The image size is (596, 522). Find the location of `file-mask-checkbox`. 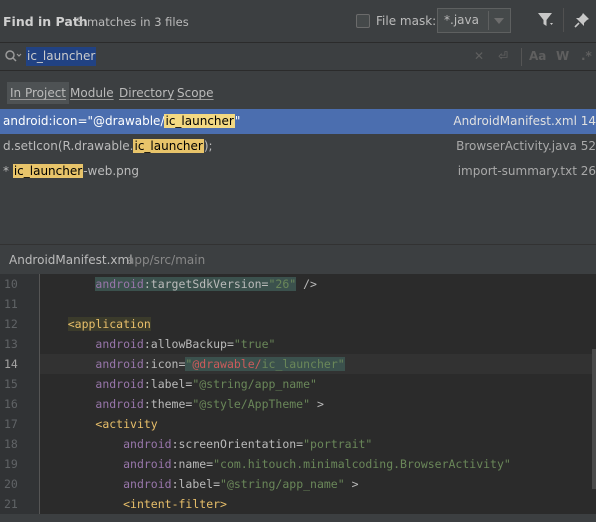

file-mask-checkbox is located at coordinates (363, 21).